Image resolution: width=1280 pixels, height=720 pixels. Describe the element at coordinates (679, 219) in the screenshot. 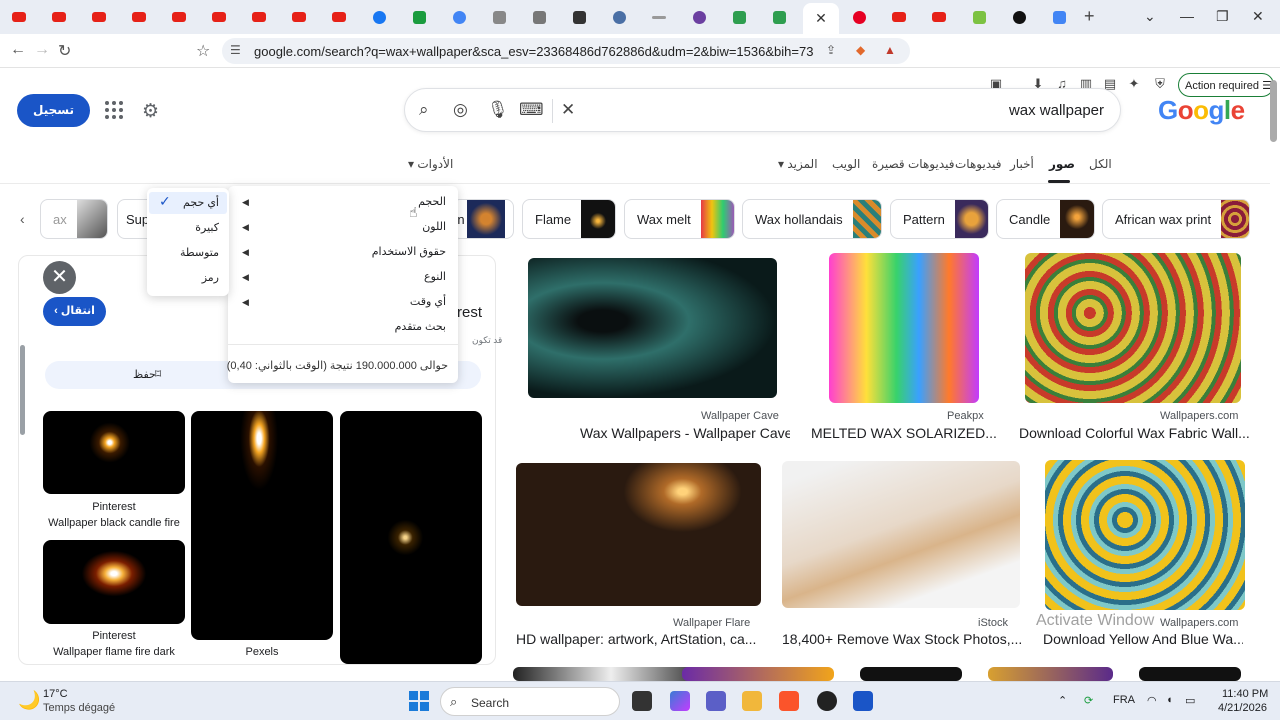

I see `chip-wax-melt: Wax melt` at that location.